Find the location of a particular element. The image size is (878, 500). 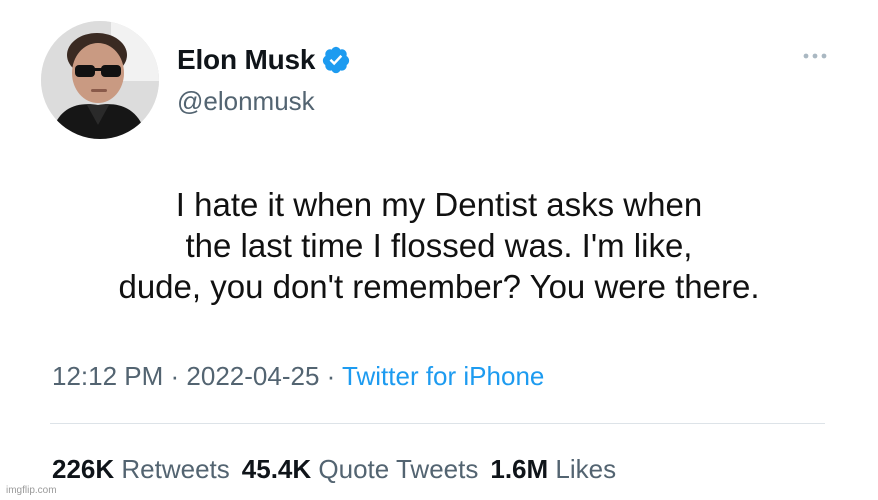

tweet-time: 12:12 PM is located at coordinates (107, 376).